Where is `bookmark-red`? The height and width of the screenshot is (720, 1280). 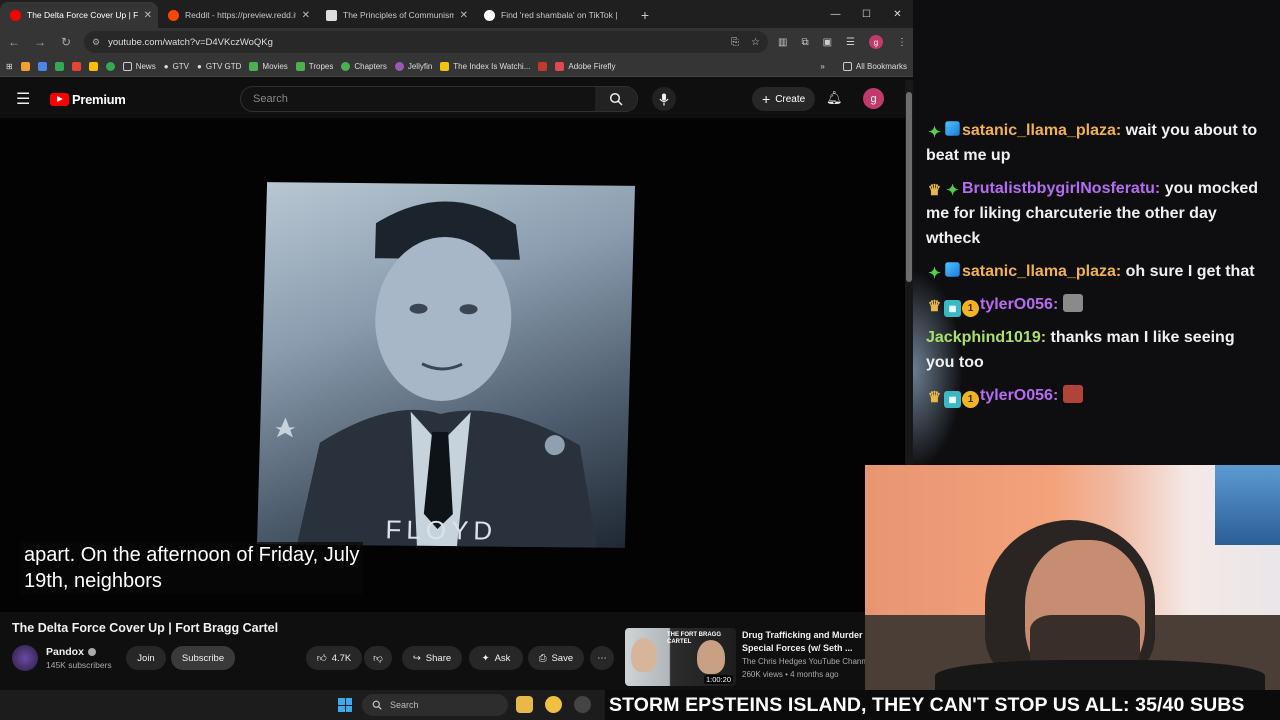
bookmark-red is located at coordinates (543, 66).